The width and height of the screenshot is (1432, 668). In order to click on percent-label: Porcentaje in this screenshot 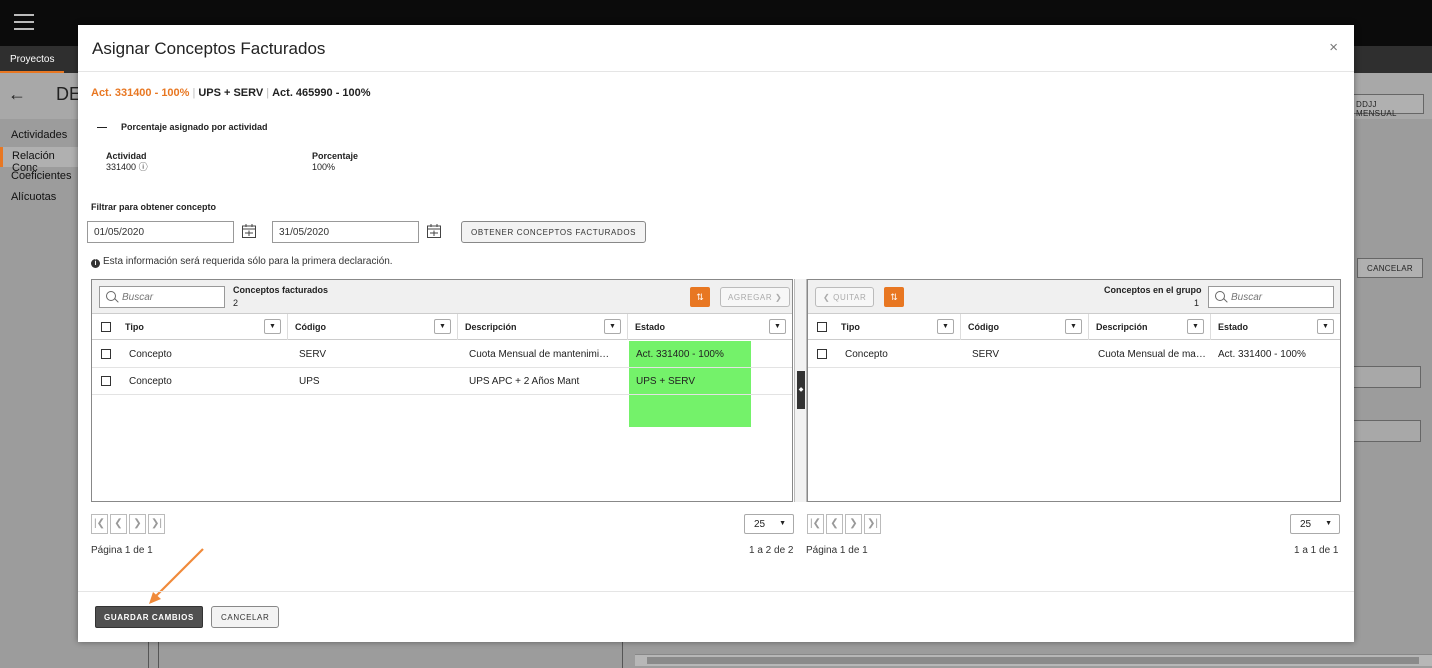, I will do `click(335, 156)`.